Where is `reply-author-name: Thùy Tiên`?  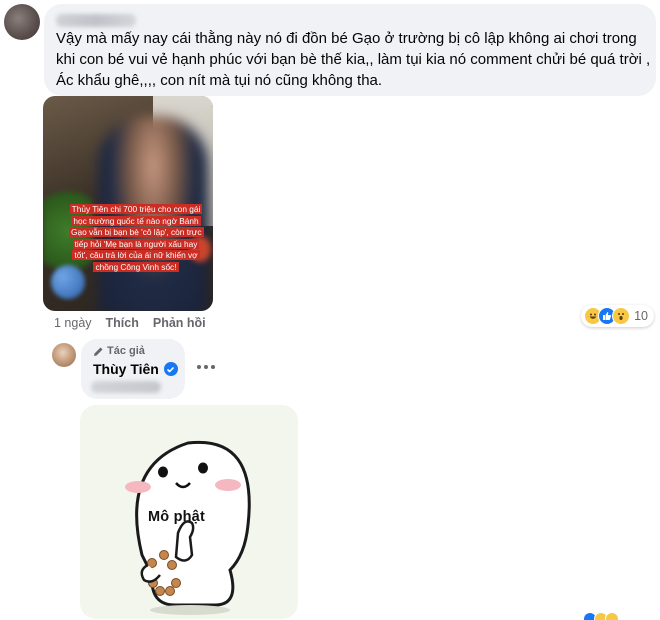 reply-author-name: Thùy Tiên is located at coordinates (135, 369).